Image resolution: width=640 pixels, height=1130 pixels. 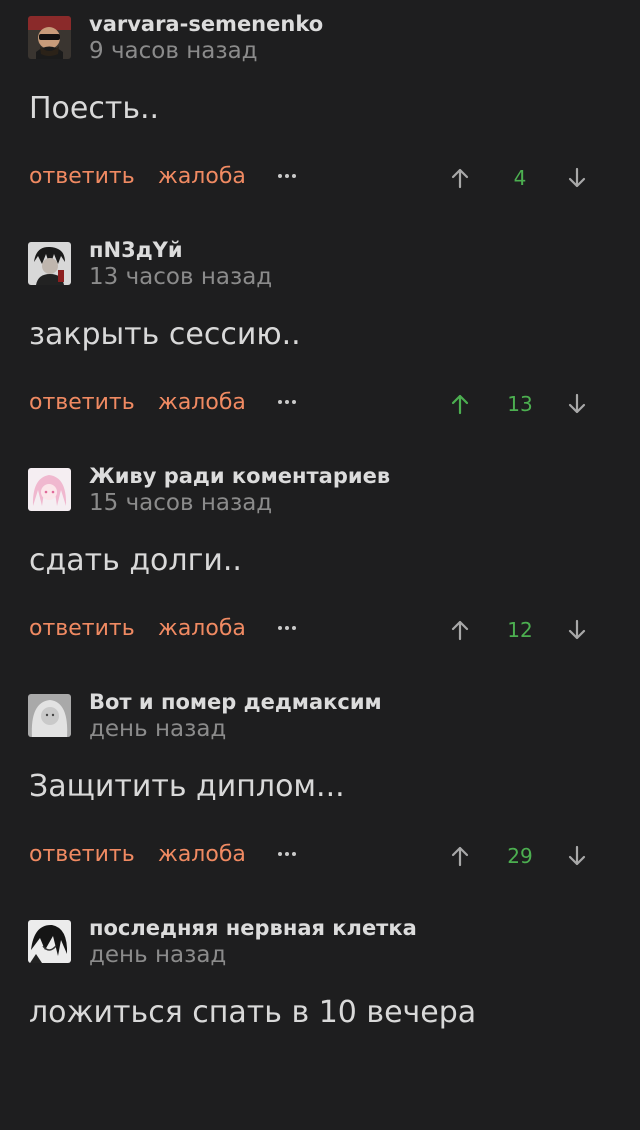 I want to click on comment-actions: ответить жалоба 12, so click(x=320, y=631).